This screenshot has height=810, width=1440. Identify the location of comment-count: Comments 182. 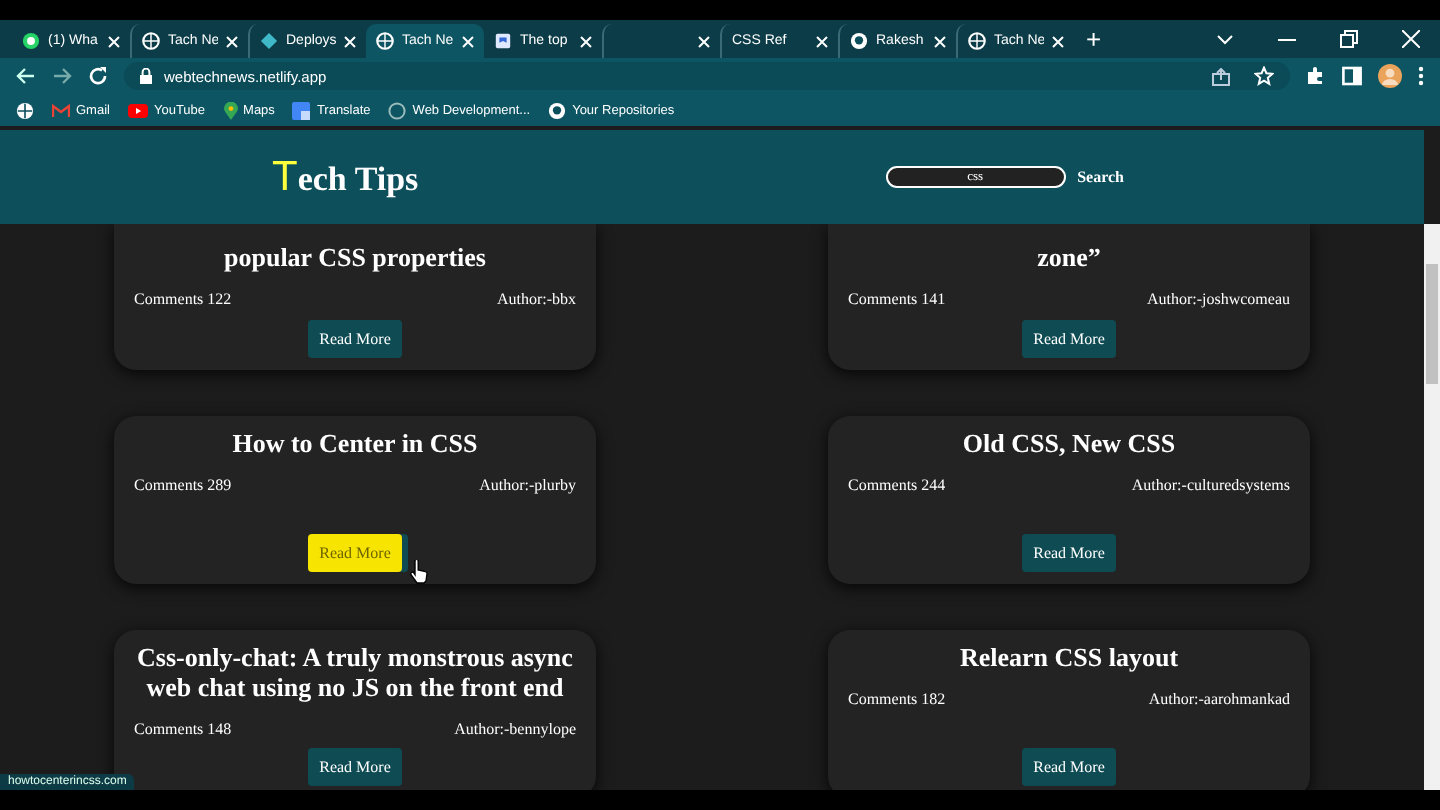
(897, 699).